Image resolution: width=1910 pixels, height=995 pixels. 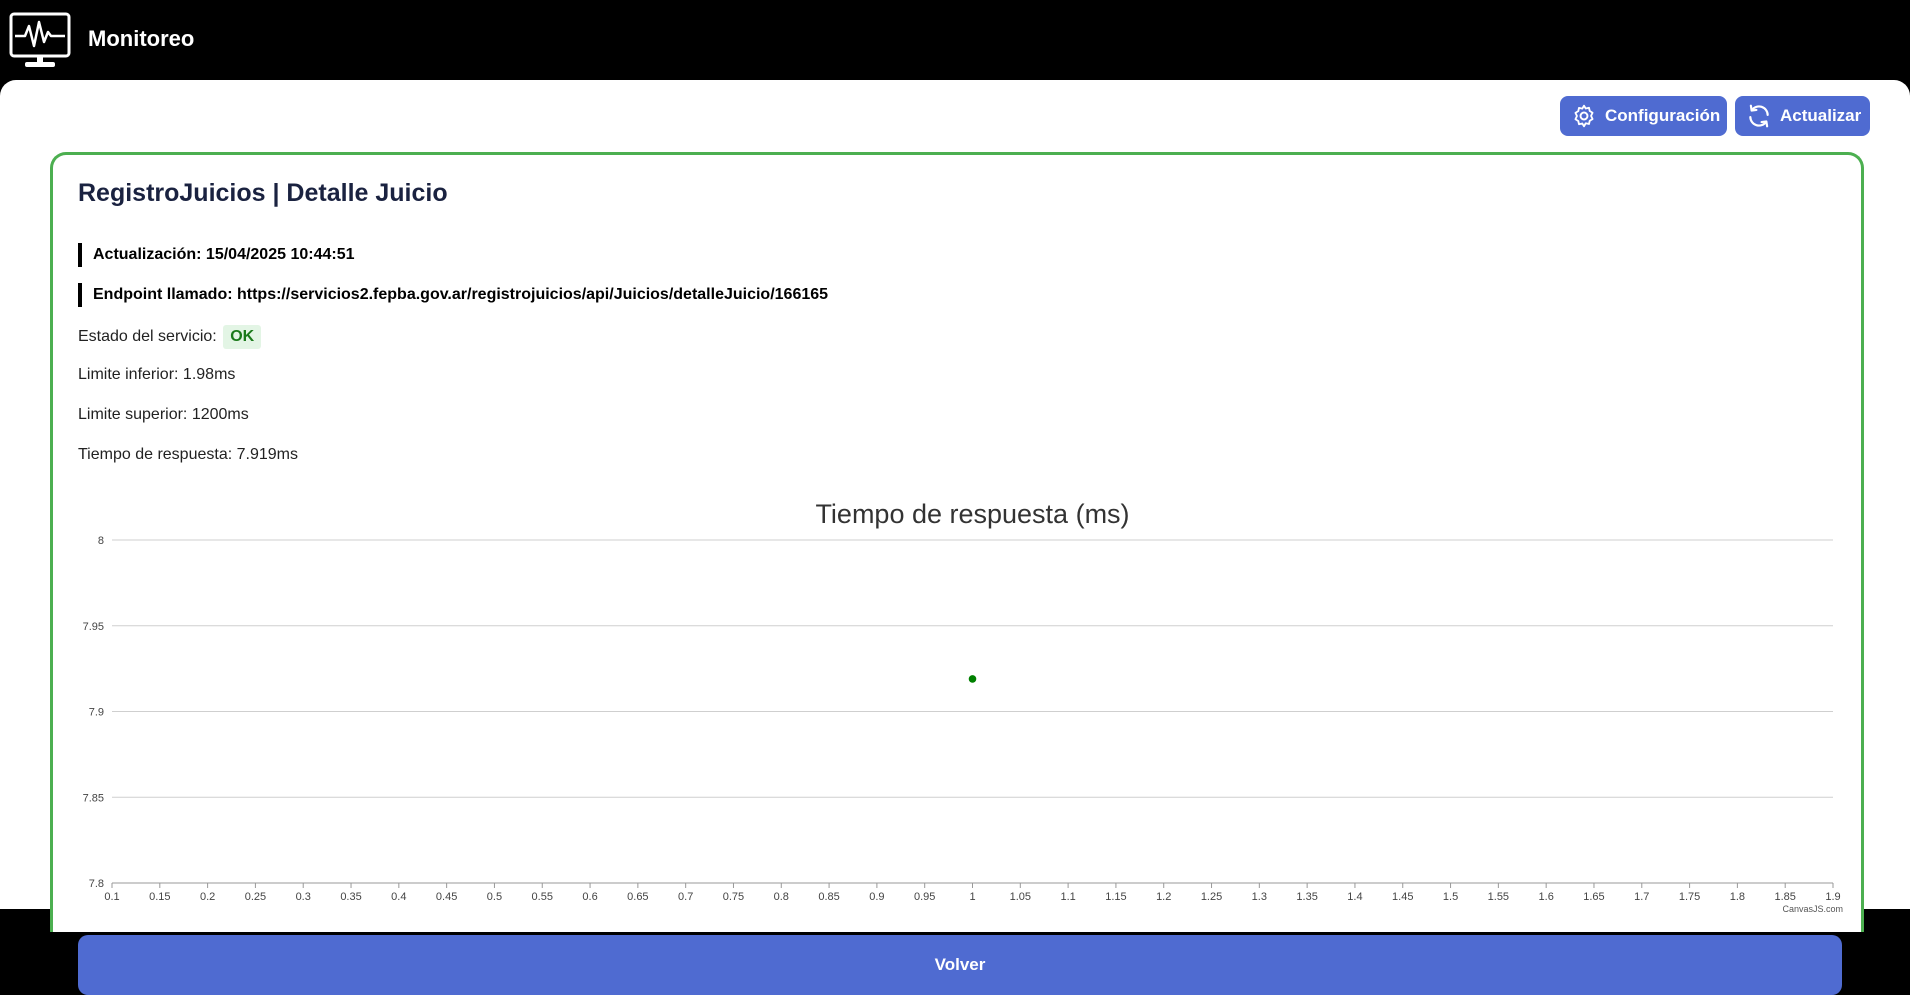 What do you see at coordinates (972, 897) in the screenshot?
I see `x-tick-label: 1` at bounding box center [972, 897].